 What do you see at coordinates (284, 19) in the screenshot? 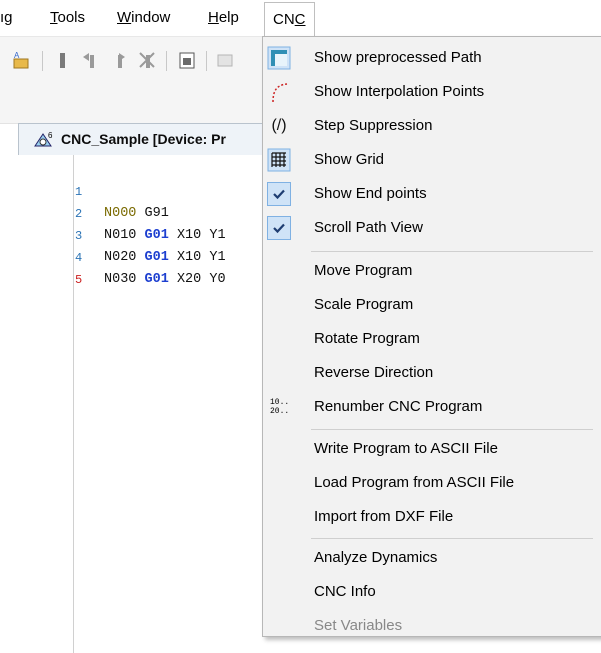
I see `label-rest: CN` at bounding box center [284, 19].